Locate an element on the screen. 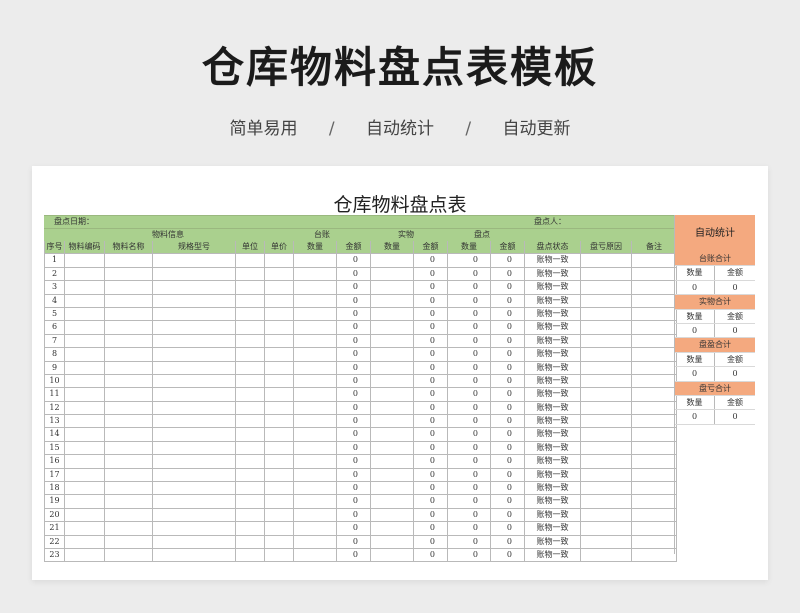 This screenshot has height=613, width=800. cell-seq: 12 is located at coordinates (54, 408).